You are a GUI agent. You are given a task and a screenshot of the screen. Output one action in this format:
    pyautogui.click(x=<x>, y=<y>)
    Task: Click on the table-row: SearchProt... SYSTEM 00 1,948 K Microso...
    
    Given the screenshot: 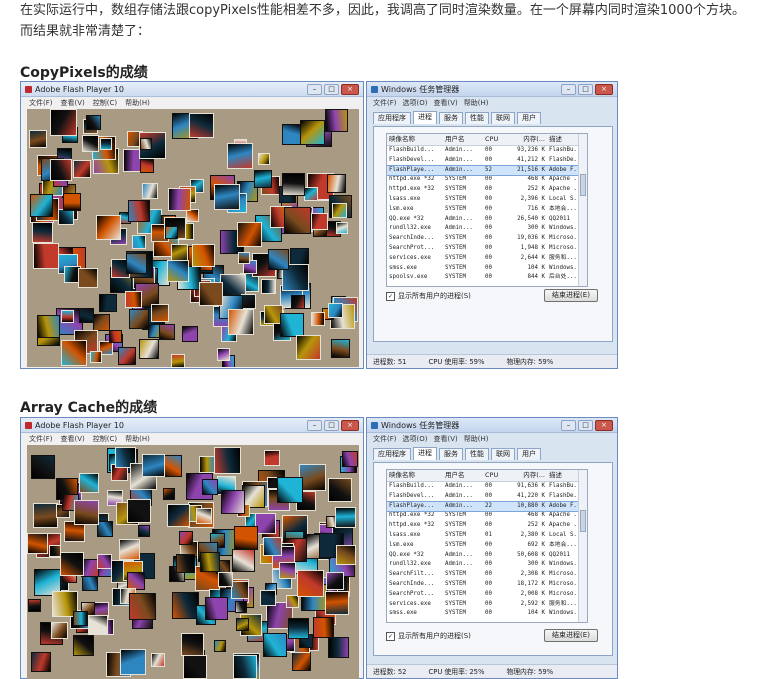 What is the action you would take?
    pyautogui.click(x=487, y=249)
    